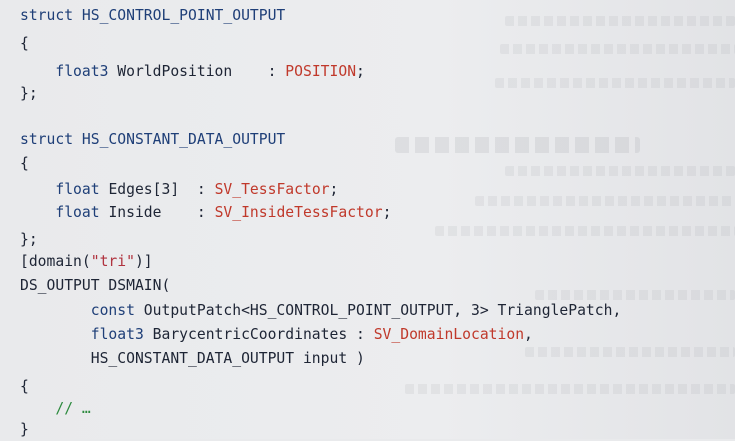  Describe the element at coordinates (55, 261) in the screenshot. I see `code-token: [domain(` at that location.